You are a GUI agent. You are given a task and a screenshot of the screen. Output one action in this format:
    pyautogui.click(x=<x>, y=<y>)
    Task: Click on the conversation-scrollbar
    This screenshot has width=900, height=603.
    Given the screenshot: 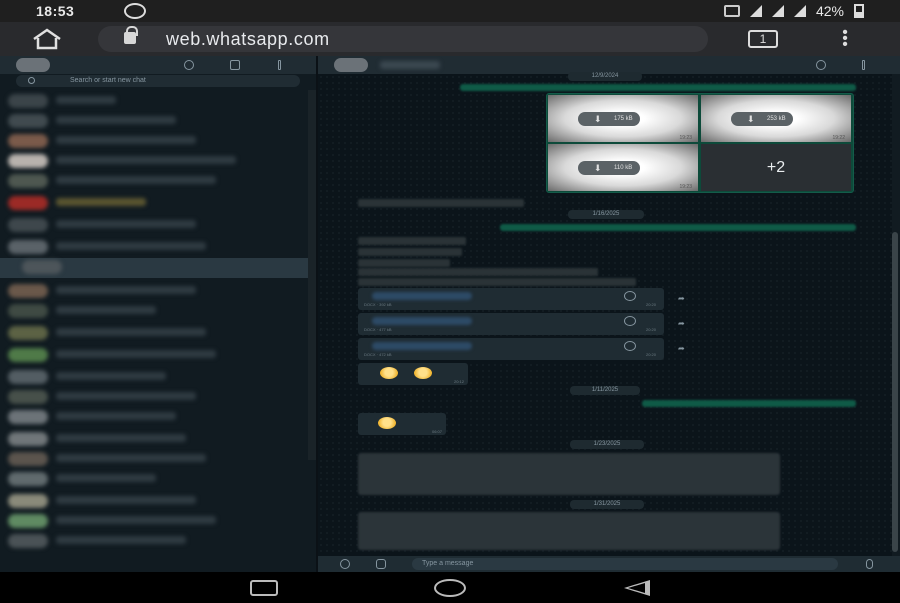 What is the action you would take?
    pyautogui.click(x=895, y=392)
    